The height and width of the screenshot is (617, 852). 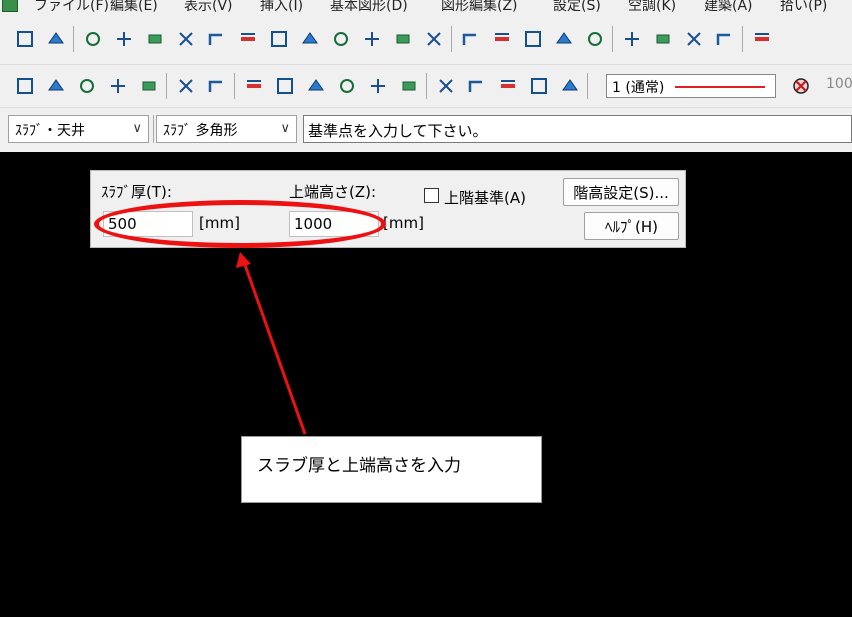 I want to click on menu-view: 表示(V), so click(x=208, y=7).